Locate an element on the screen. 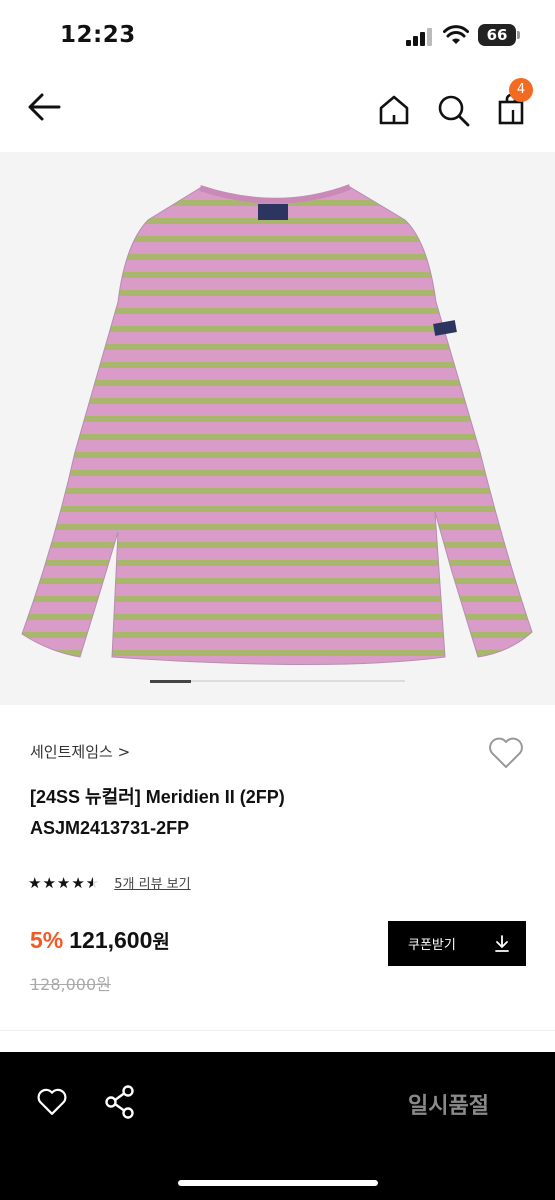  arrow-left-icon is located at coordinates (44, 107).